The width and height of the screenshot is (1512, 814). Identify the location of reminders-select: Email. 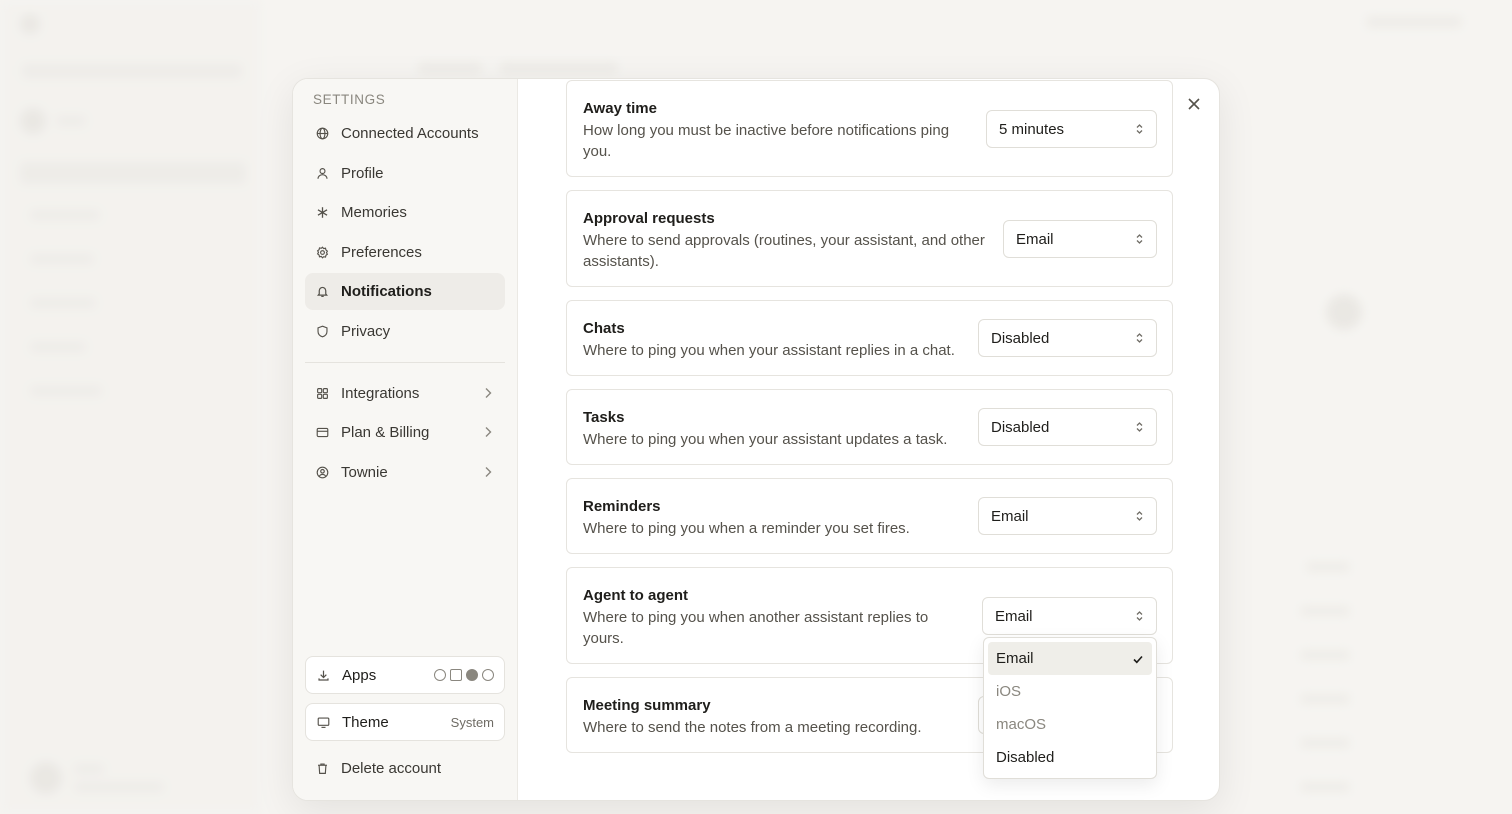
(1067, 516).